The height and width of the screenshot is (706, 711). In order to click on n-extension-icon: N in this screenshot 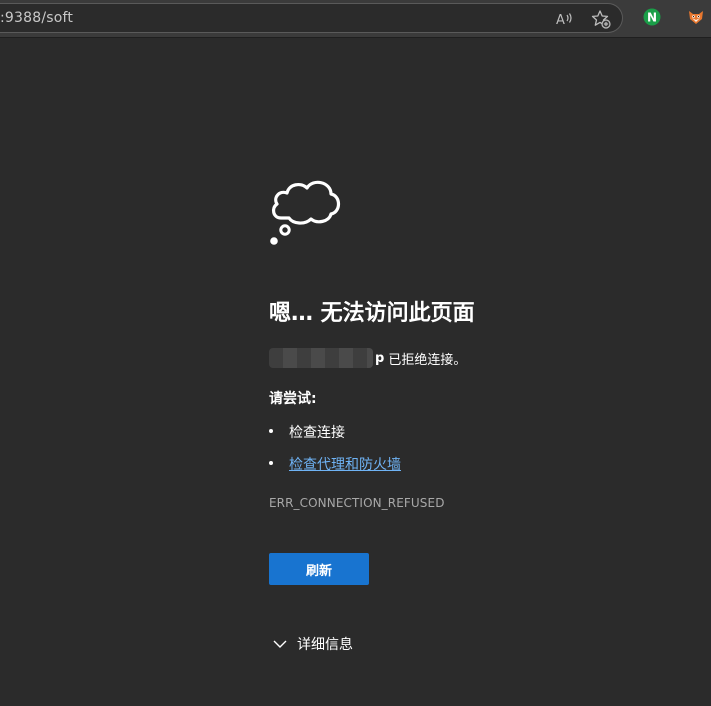, I will do `click(652, 17)`.